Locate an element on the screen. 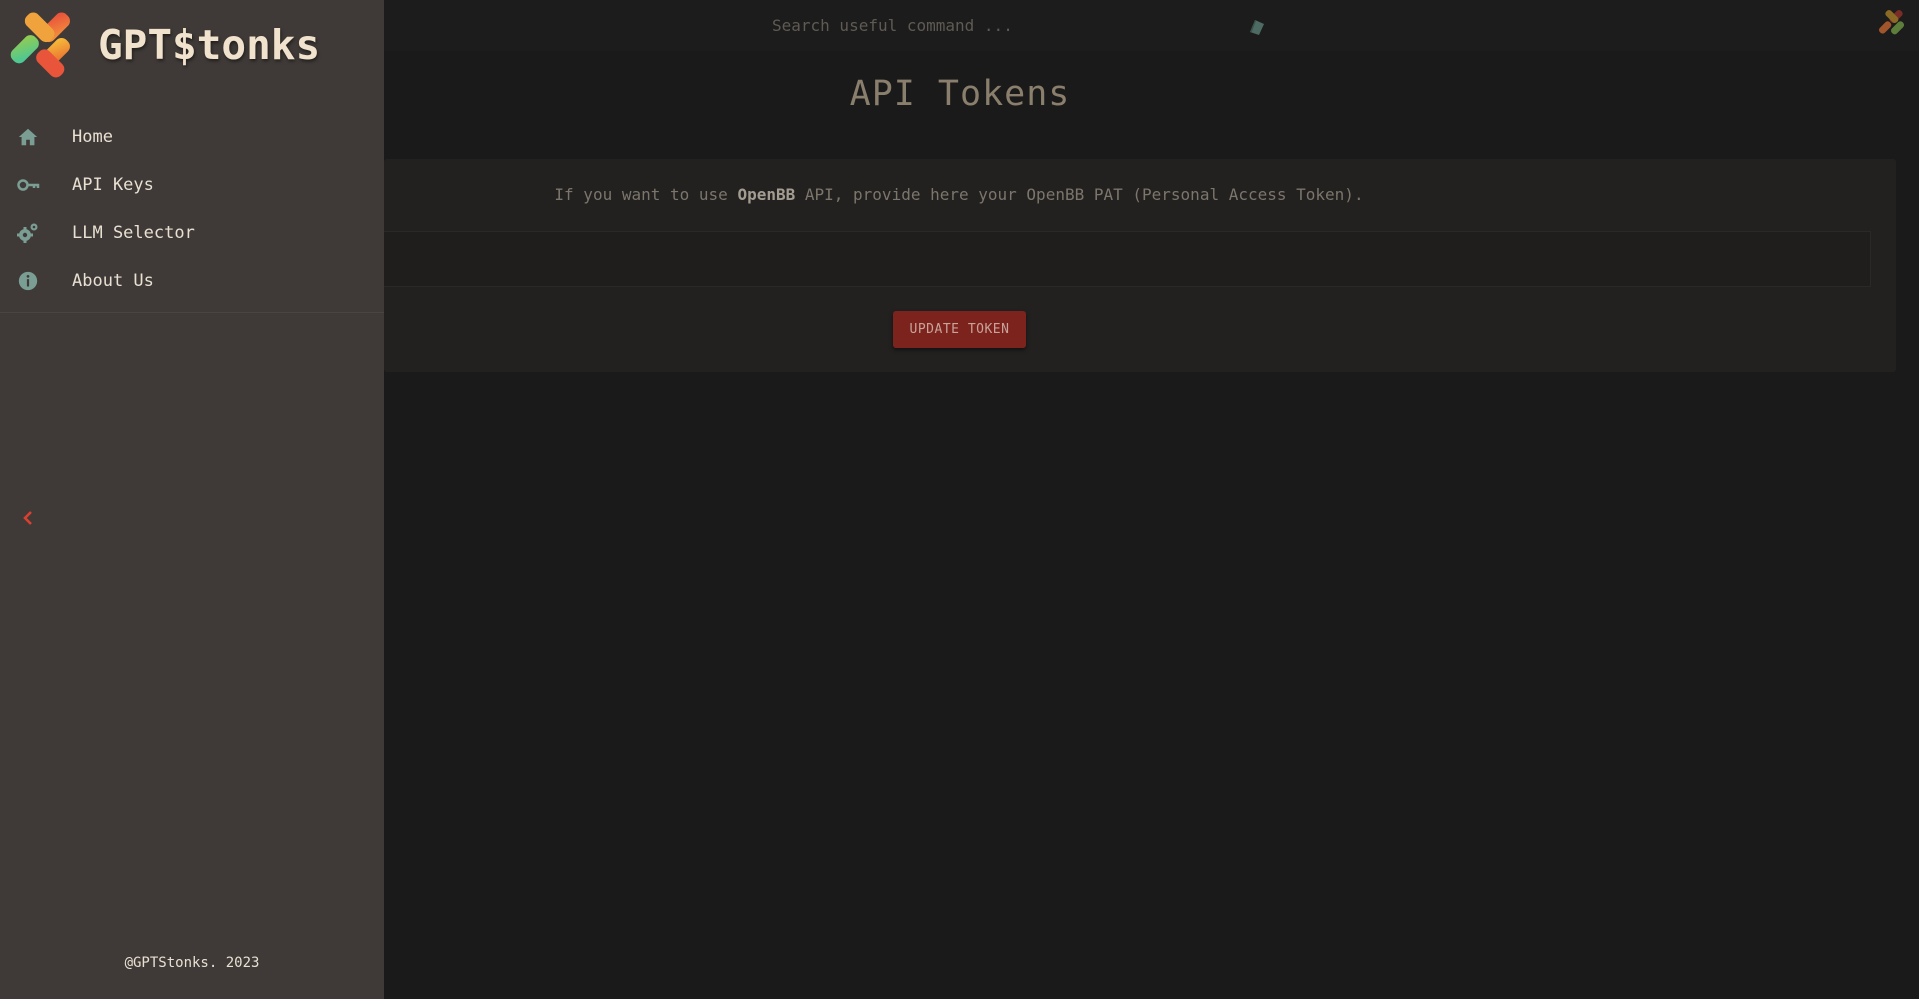  search-input is located at coordinates (1010, 25).